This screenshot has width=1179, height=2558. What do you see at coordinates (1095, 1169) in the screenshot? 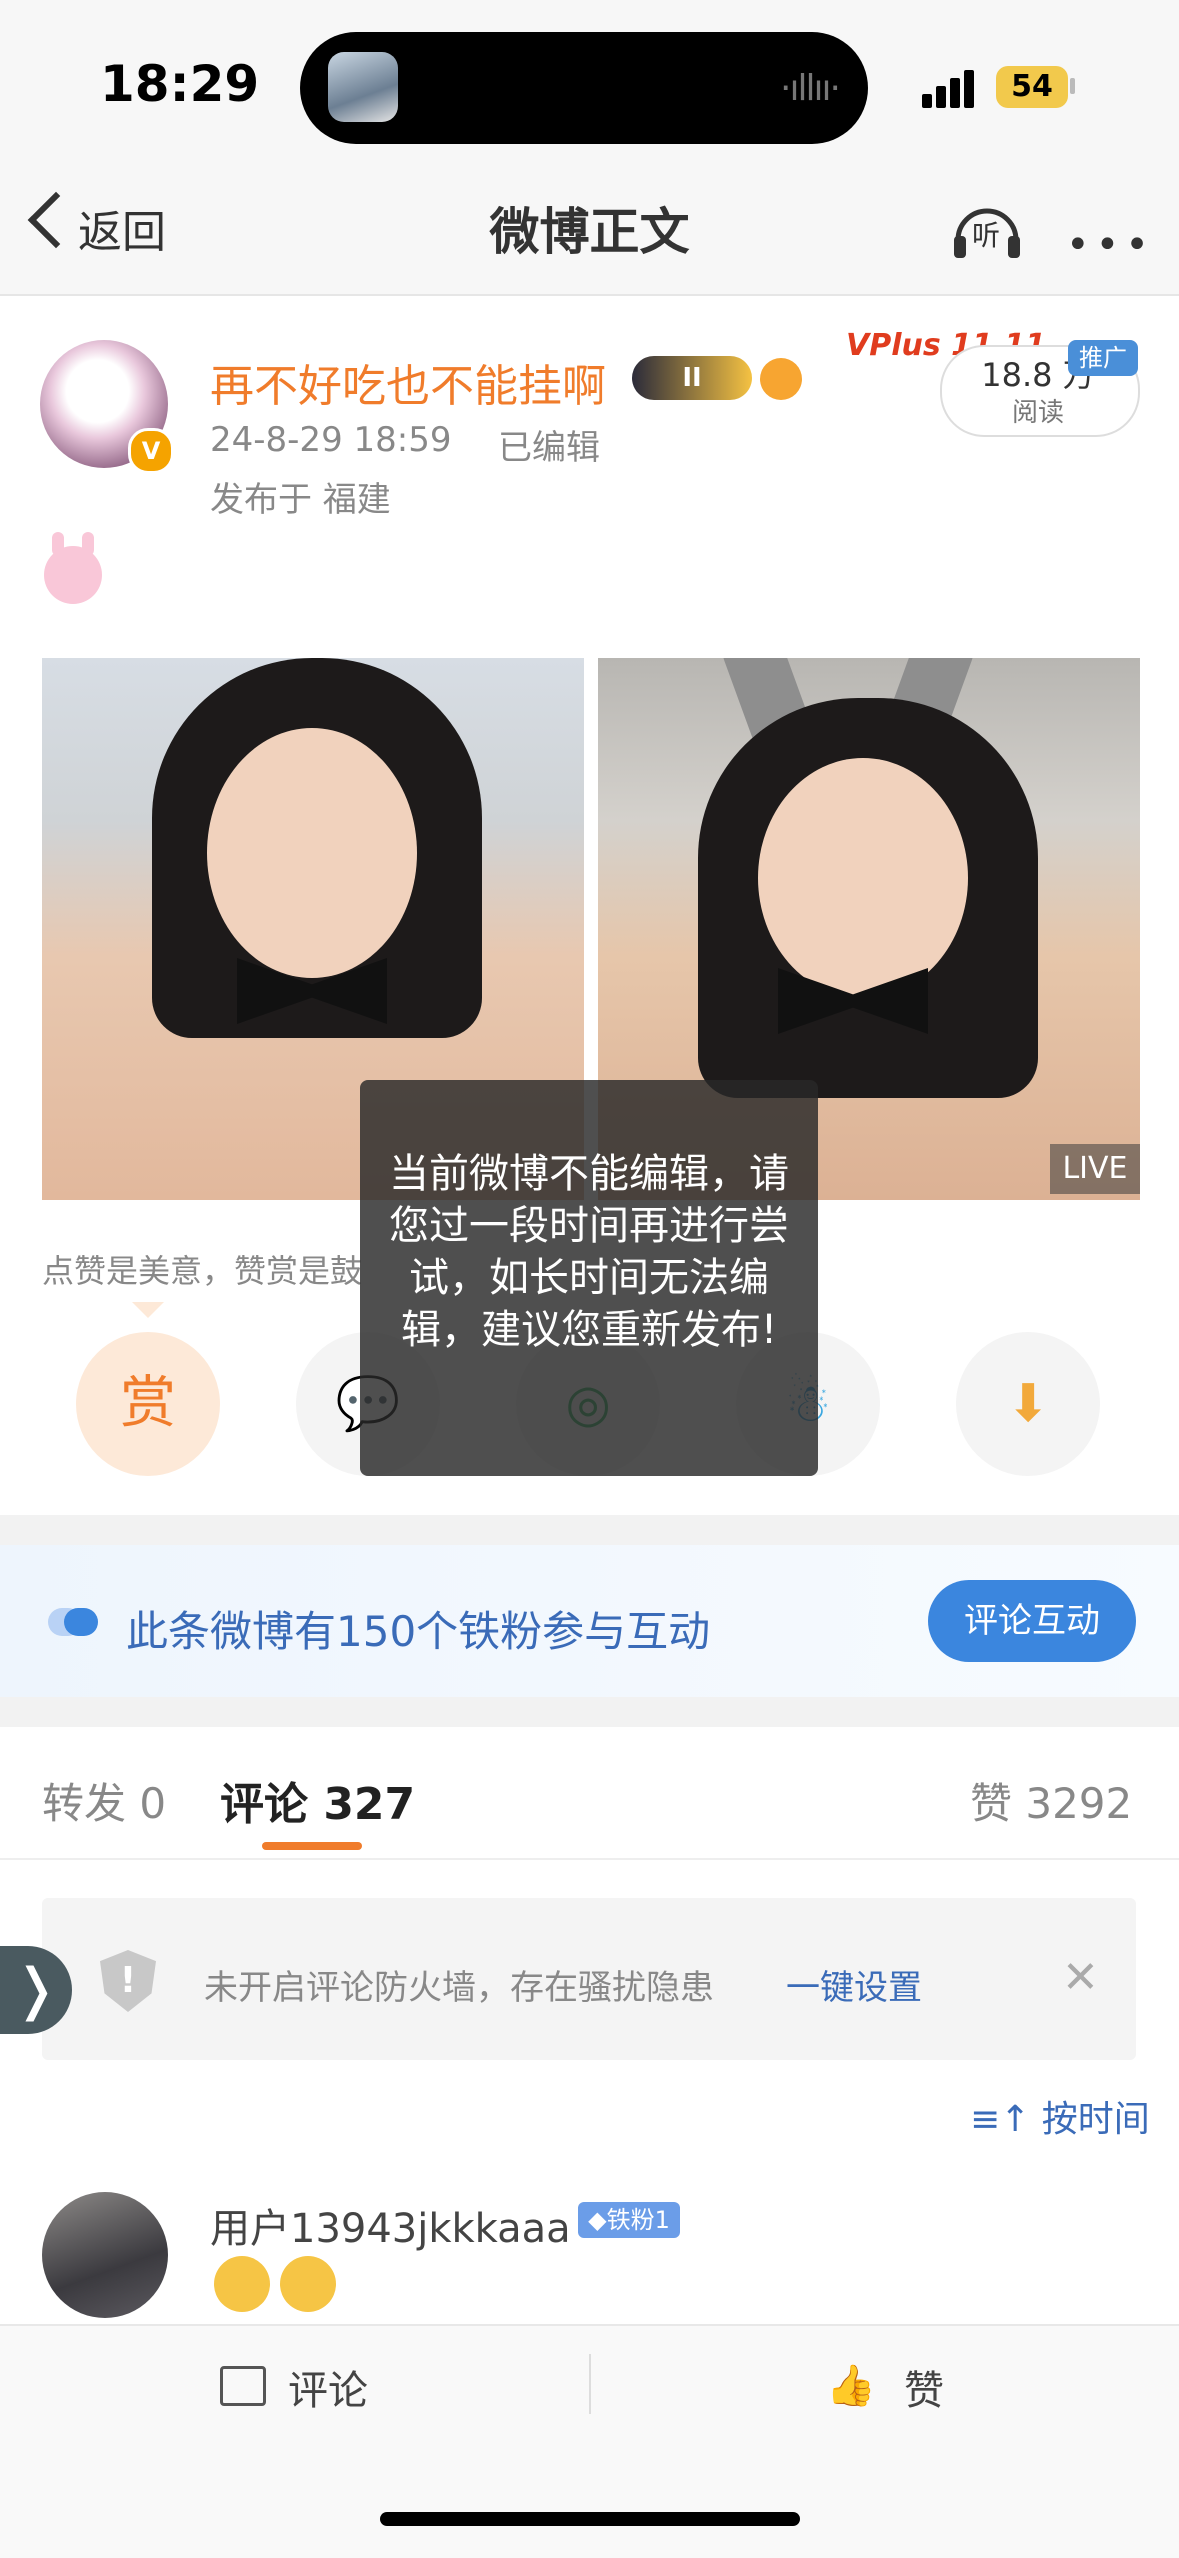
I see `live-photo-badge: LIVE` at bounding box center [1095, 1169].